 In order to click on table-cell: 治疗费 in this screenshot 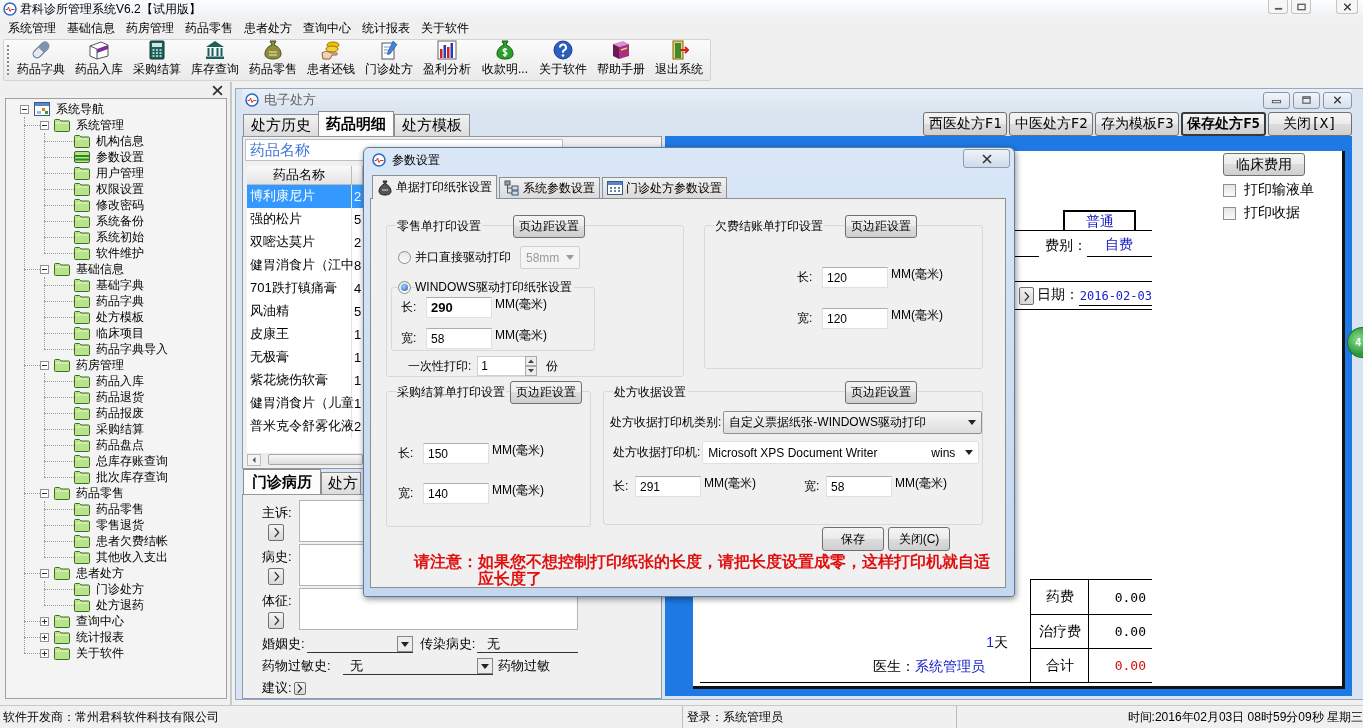, I will do `click(1060, 631)`.